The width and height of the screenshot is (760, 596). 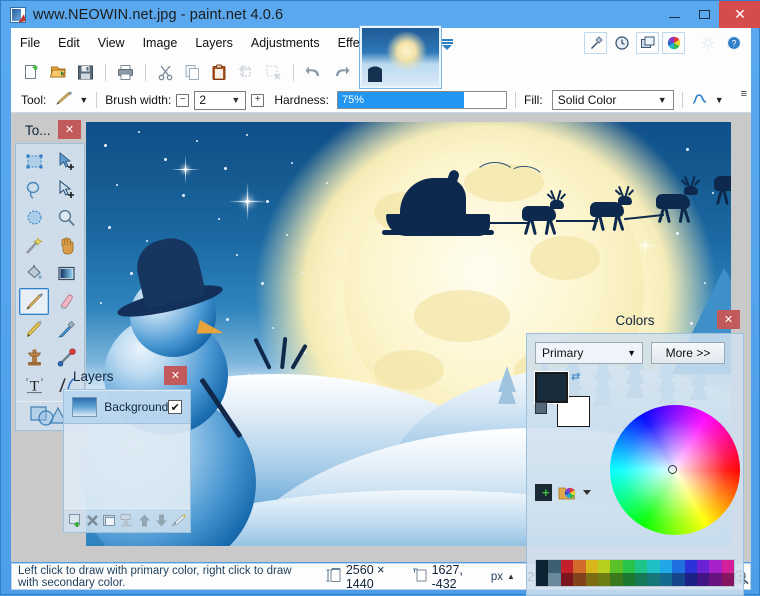 I want to click on antialiasing-dropdown-caret: ▼, so click(x=719, y=100).